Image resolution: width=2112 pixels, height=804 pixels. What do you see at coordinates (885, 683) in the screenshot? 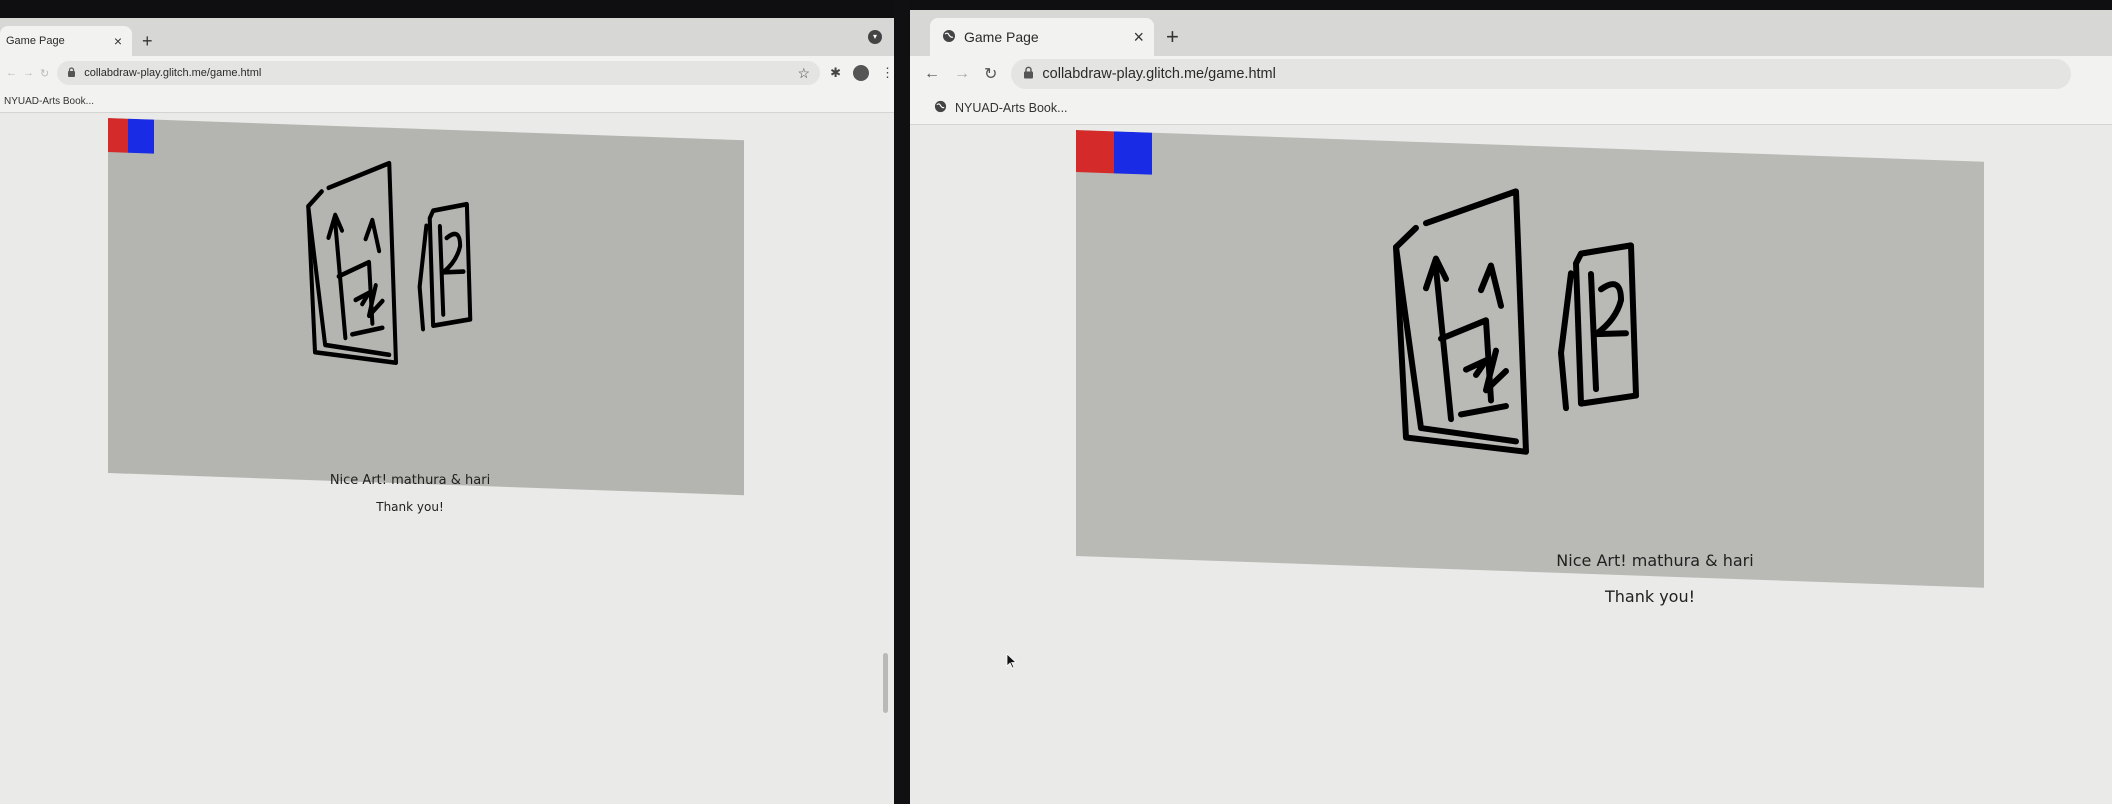
I see `scrollbar` at bounding box center [885, 683].